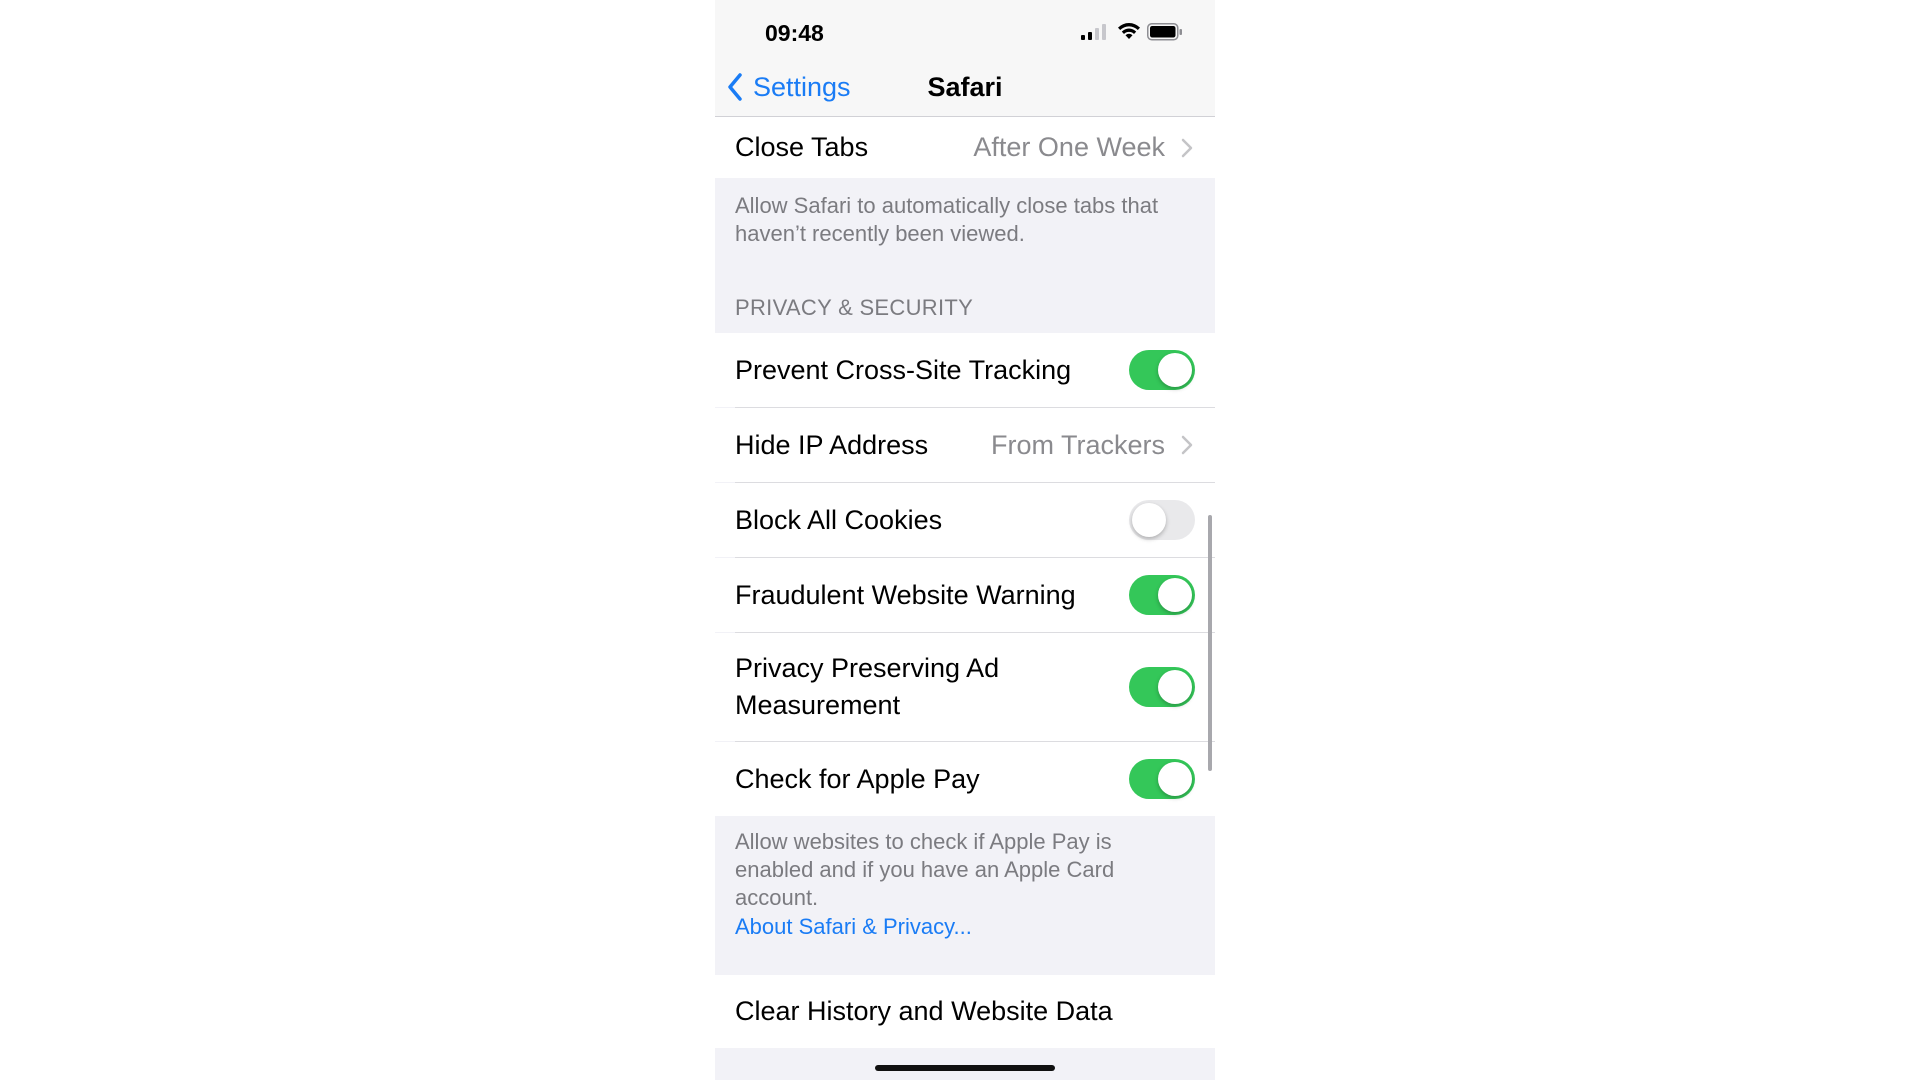 The image size is (1920, 1080). I want to click on navigation-bar: Settings Safari, so click(965, 87).